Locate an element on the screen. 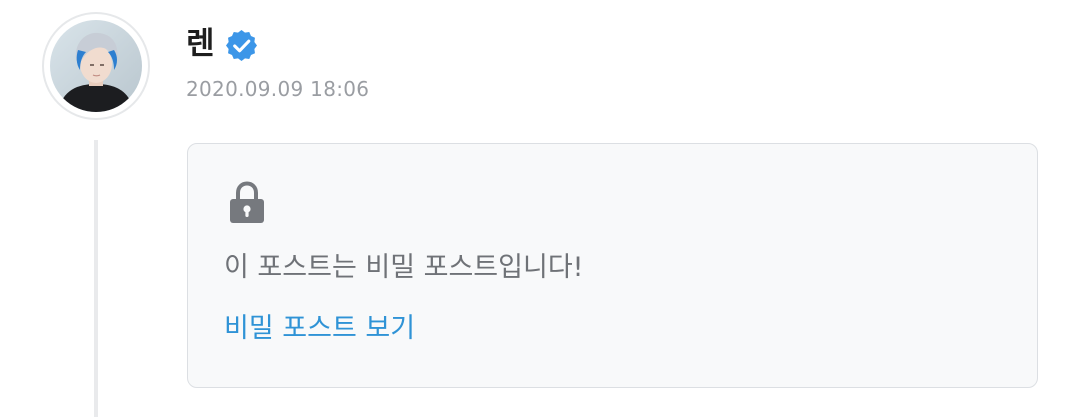 This screenshot has height=417, width=1080. author-avatar is located at coordinates (96, 66).